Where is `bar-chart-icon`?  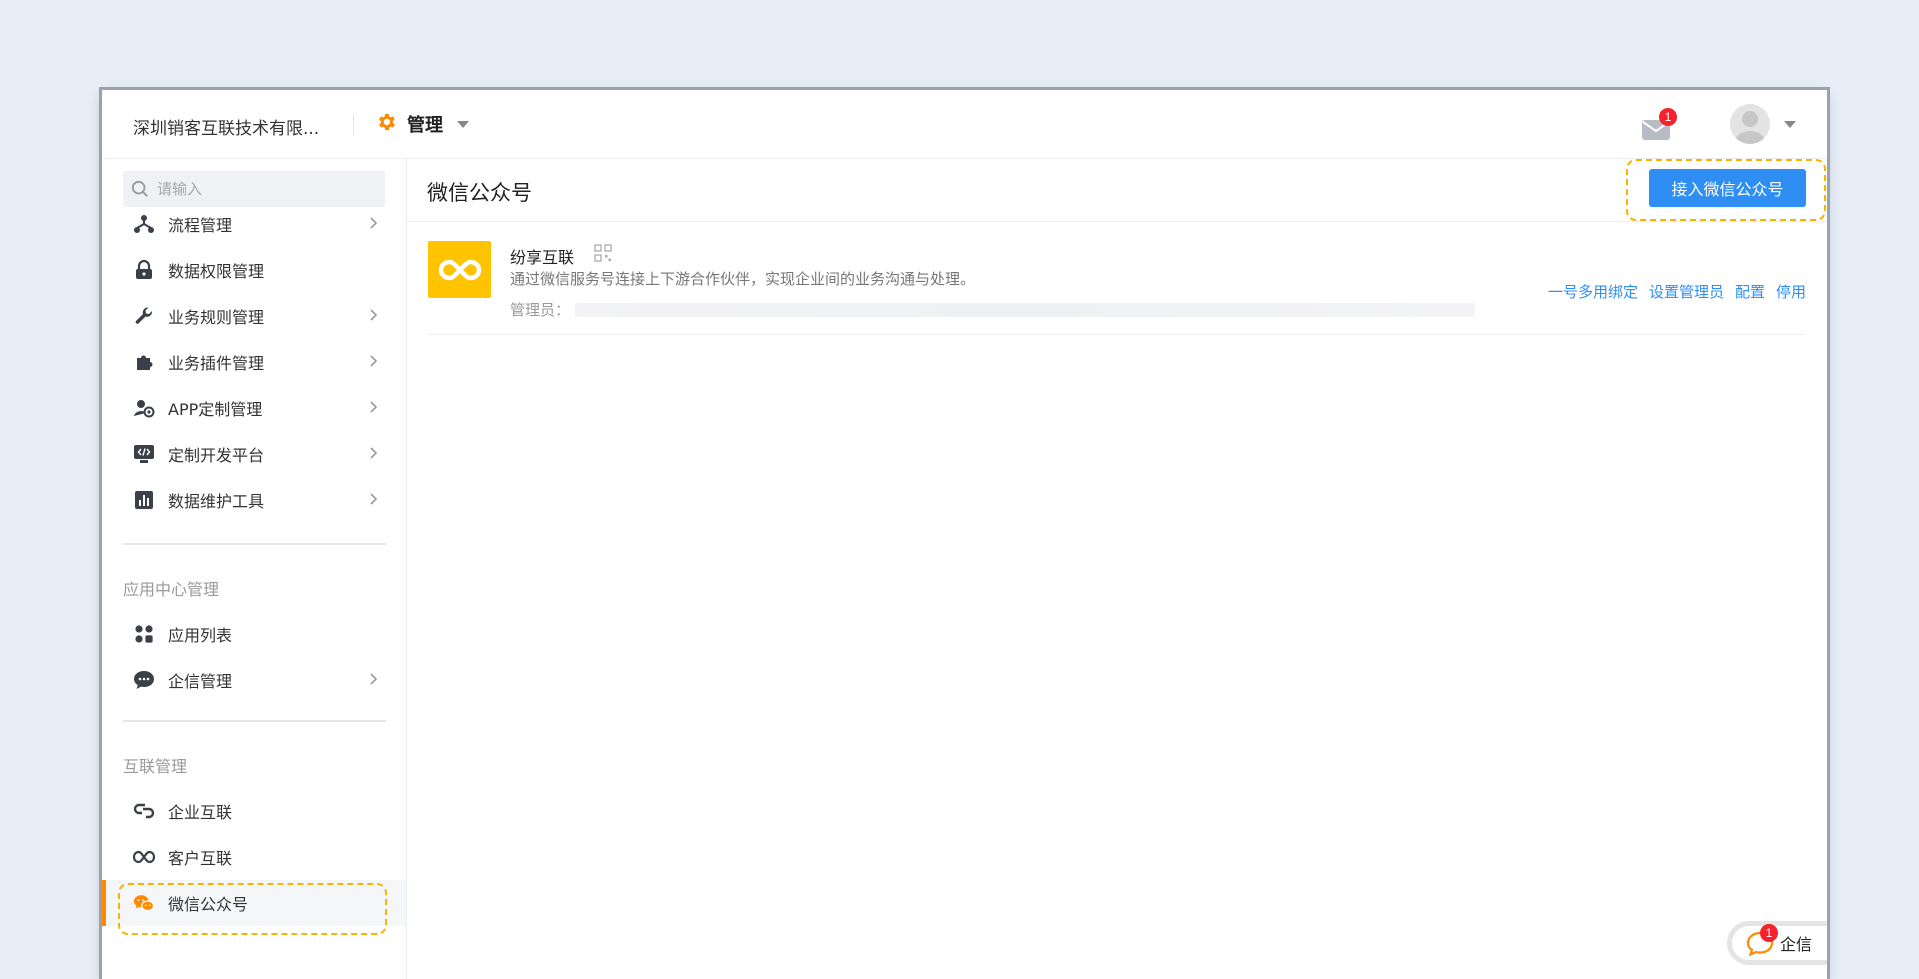
bar-chart-icon is located at coordinates (144, 500).